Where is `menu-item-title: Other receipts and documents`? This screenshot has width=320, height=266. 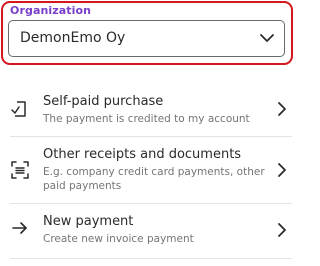
menu-item-title: Other receipts and documents is located at coordinates (142, 154).